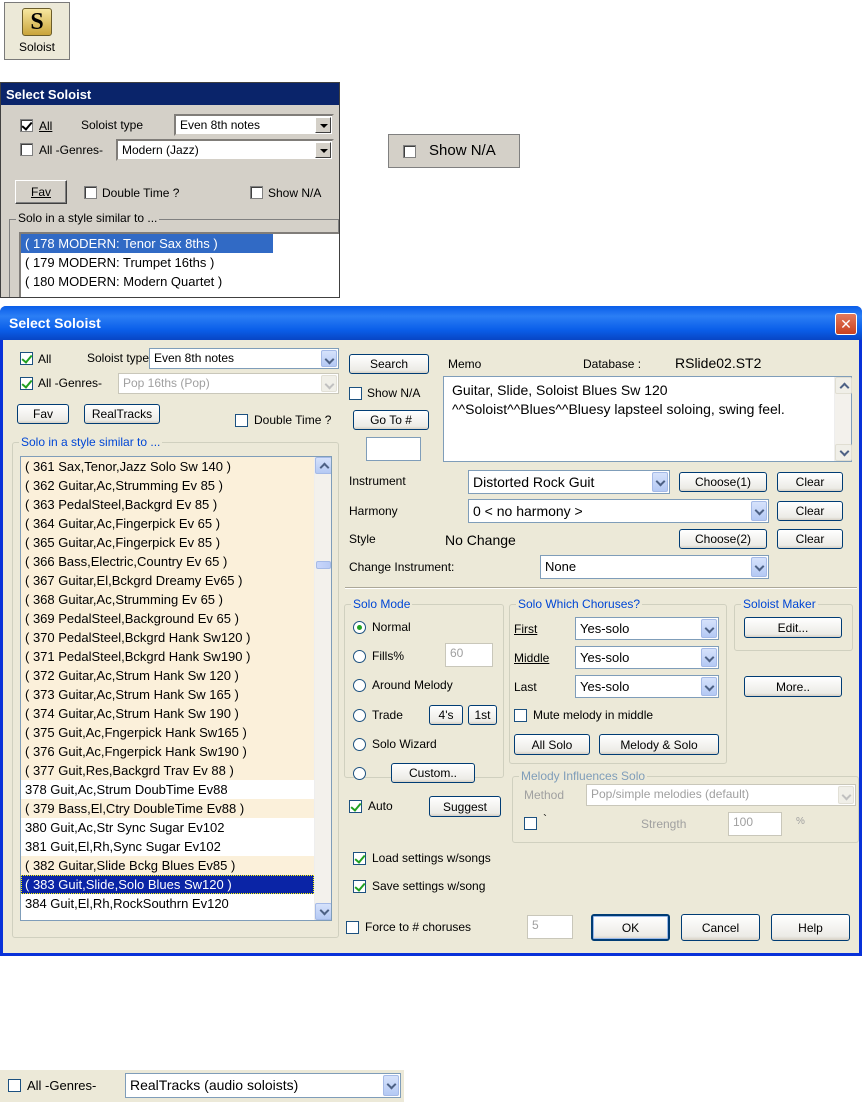  What do you see at coordinates (647, 628) in the screenshot?
I see `first-chorus-select: Yes-solo` at bounding box center [647, 628].